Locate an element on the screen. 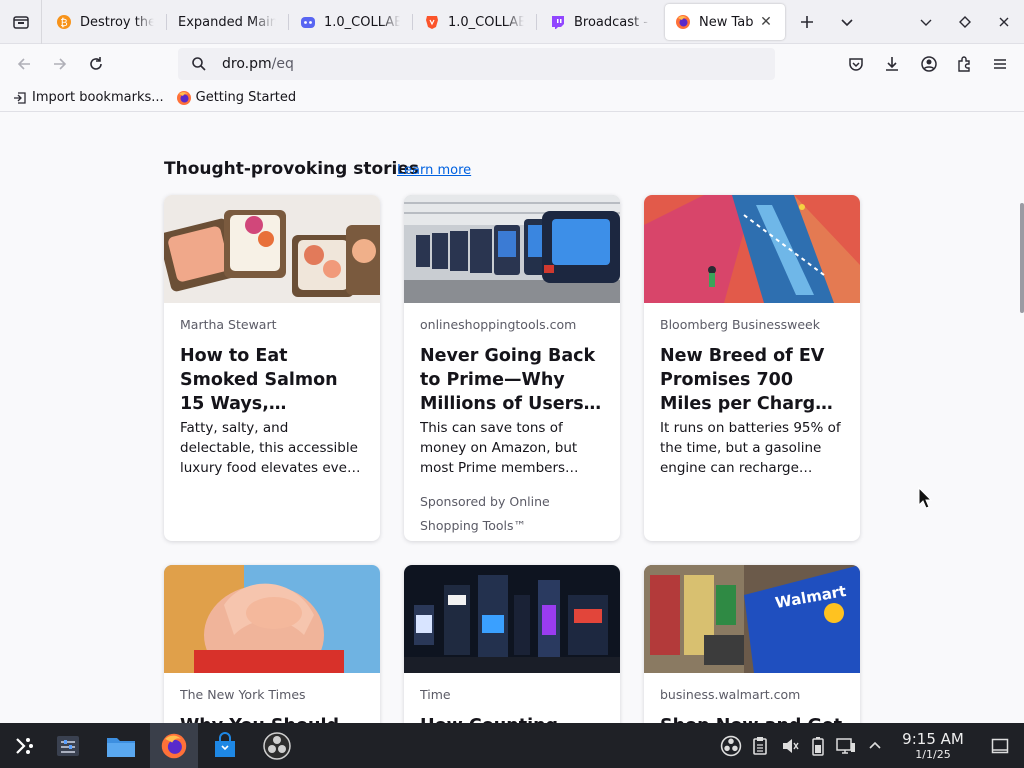 This screenshot has width=1024, height=768. close-icon is located at coordinates (1004, 22).